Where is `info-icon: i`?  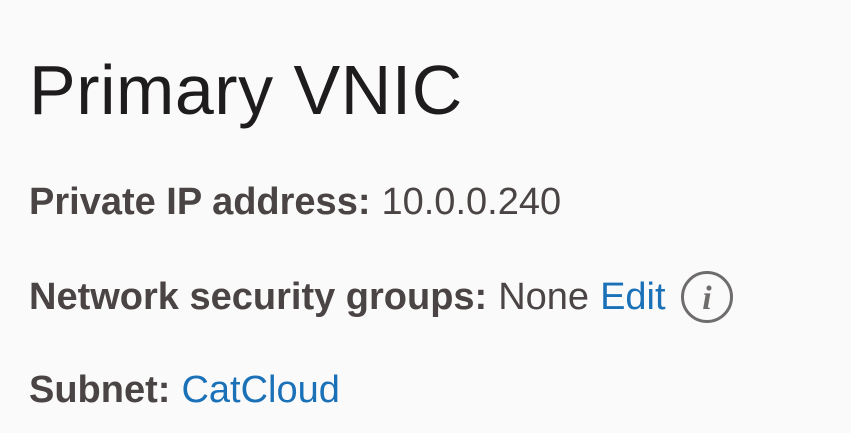 info-icon: i is located at coordinates (707, 297).